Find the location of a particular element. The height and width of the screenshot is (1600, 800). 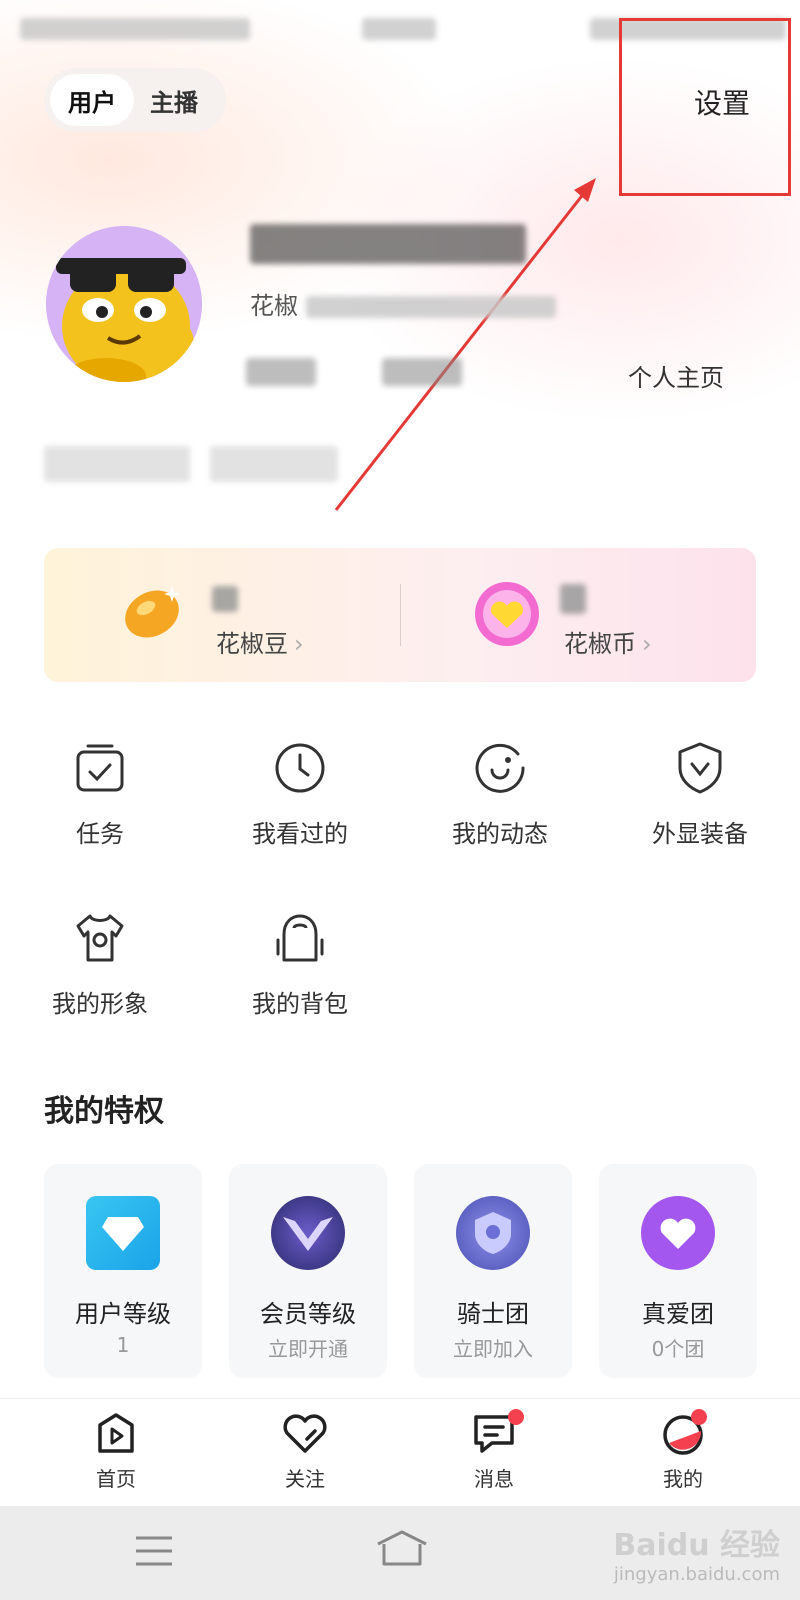

history-clock-icon is located at coordinates (300, 768).